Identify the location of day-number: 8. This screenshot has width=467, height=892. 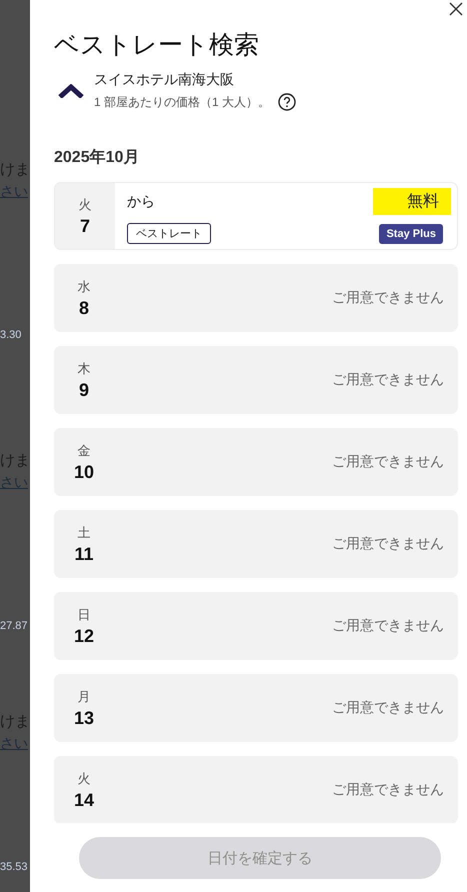
(83, 308).